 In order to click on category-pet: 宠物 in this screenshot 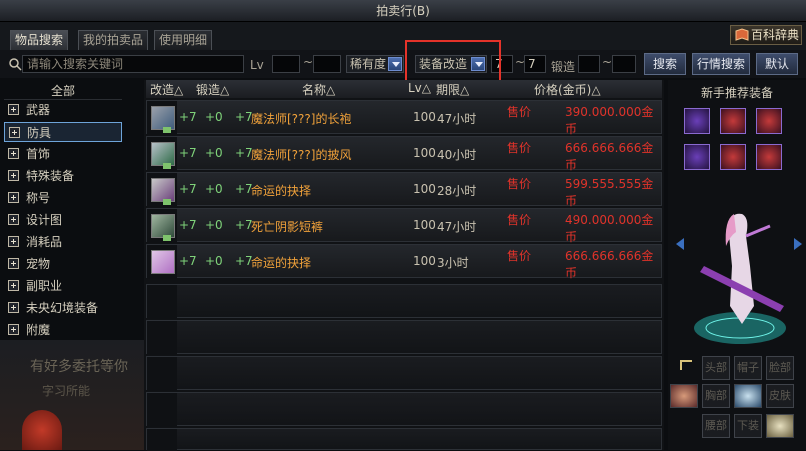, I will do `click(63, 264)`.